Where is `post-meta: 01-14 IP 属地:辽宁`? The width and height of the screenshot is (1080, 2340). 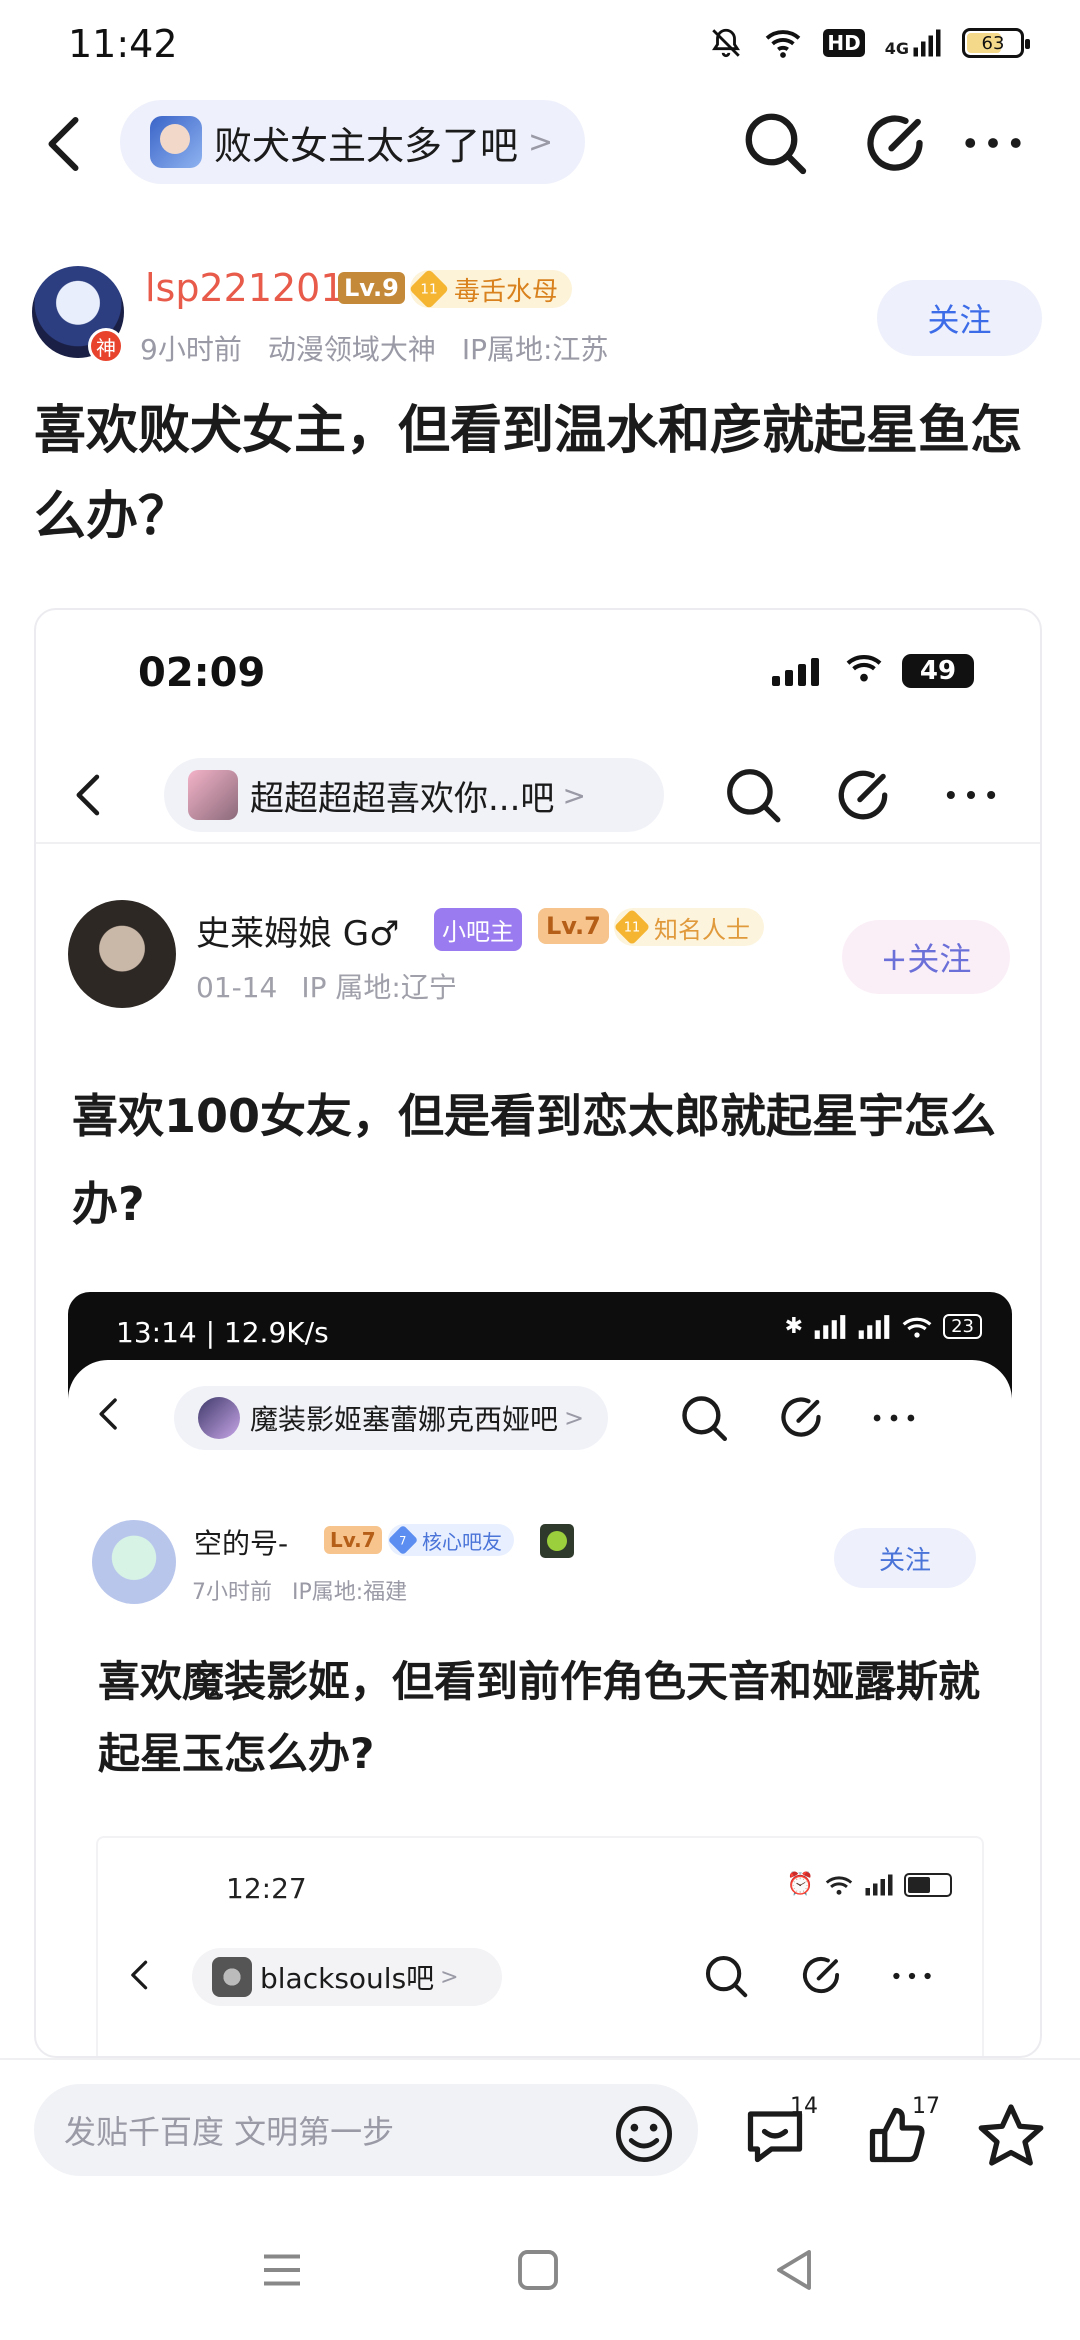
post-meta: 01-14 IP 属地:辽宁 is located at coordinates (338, 986).